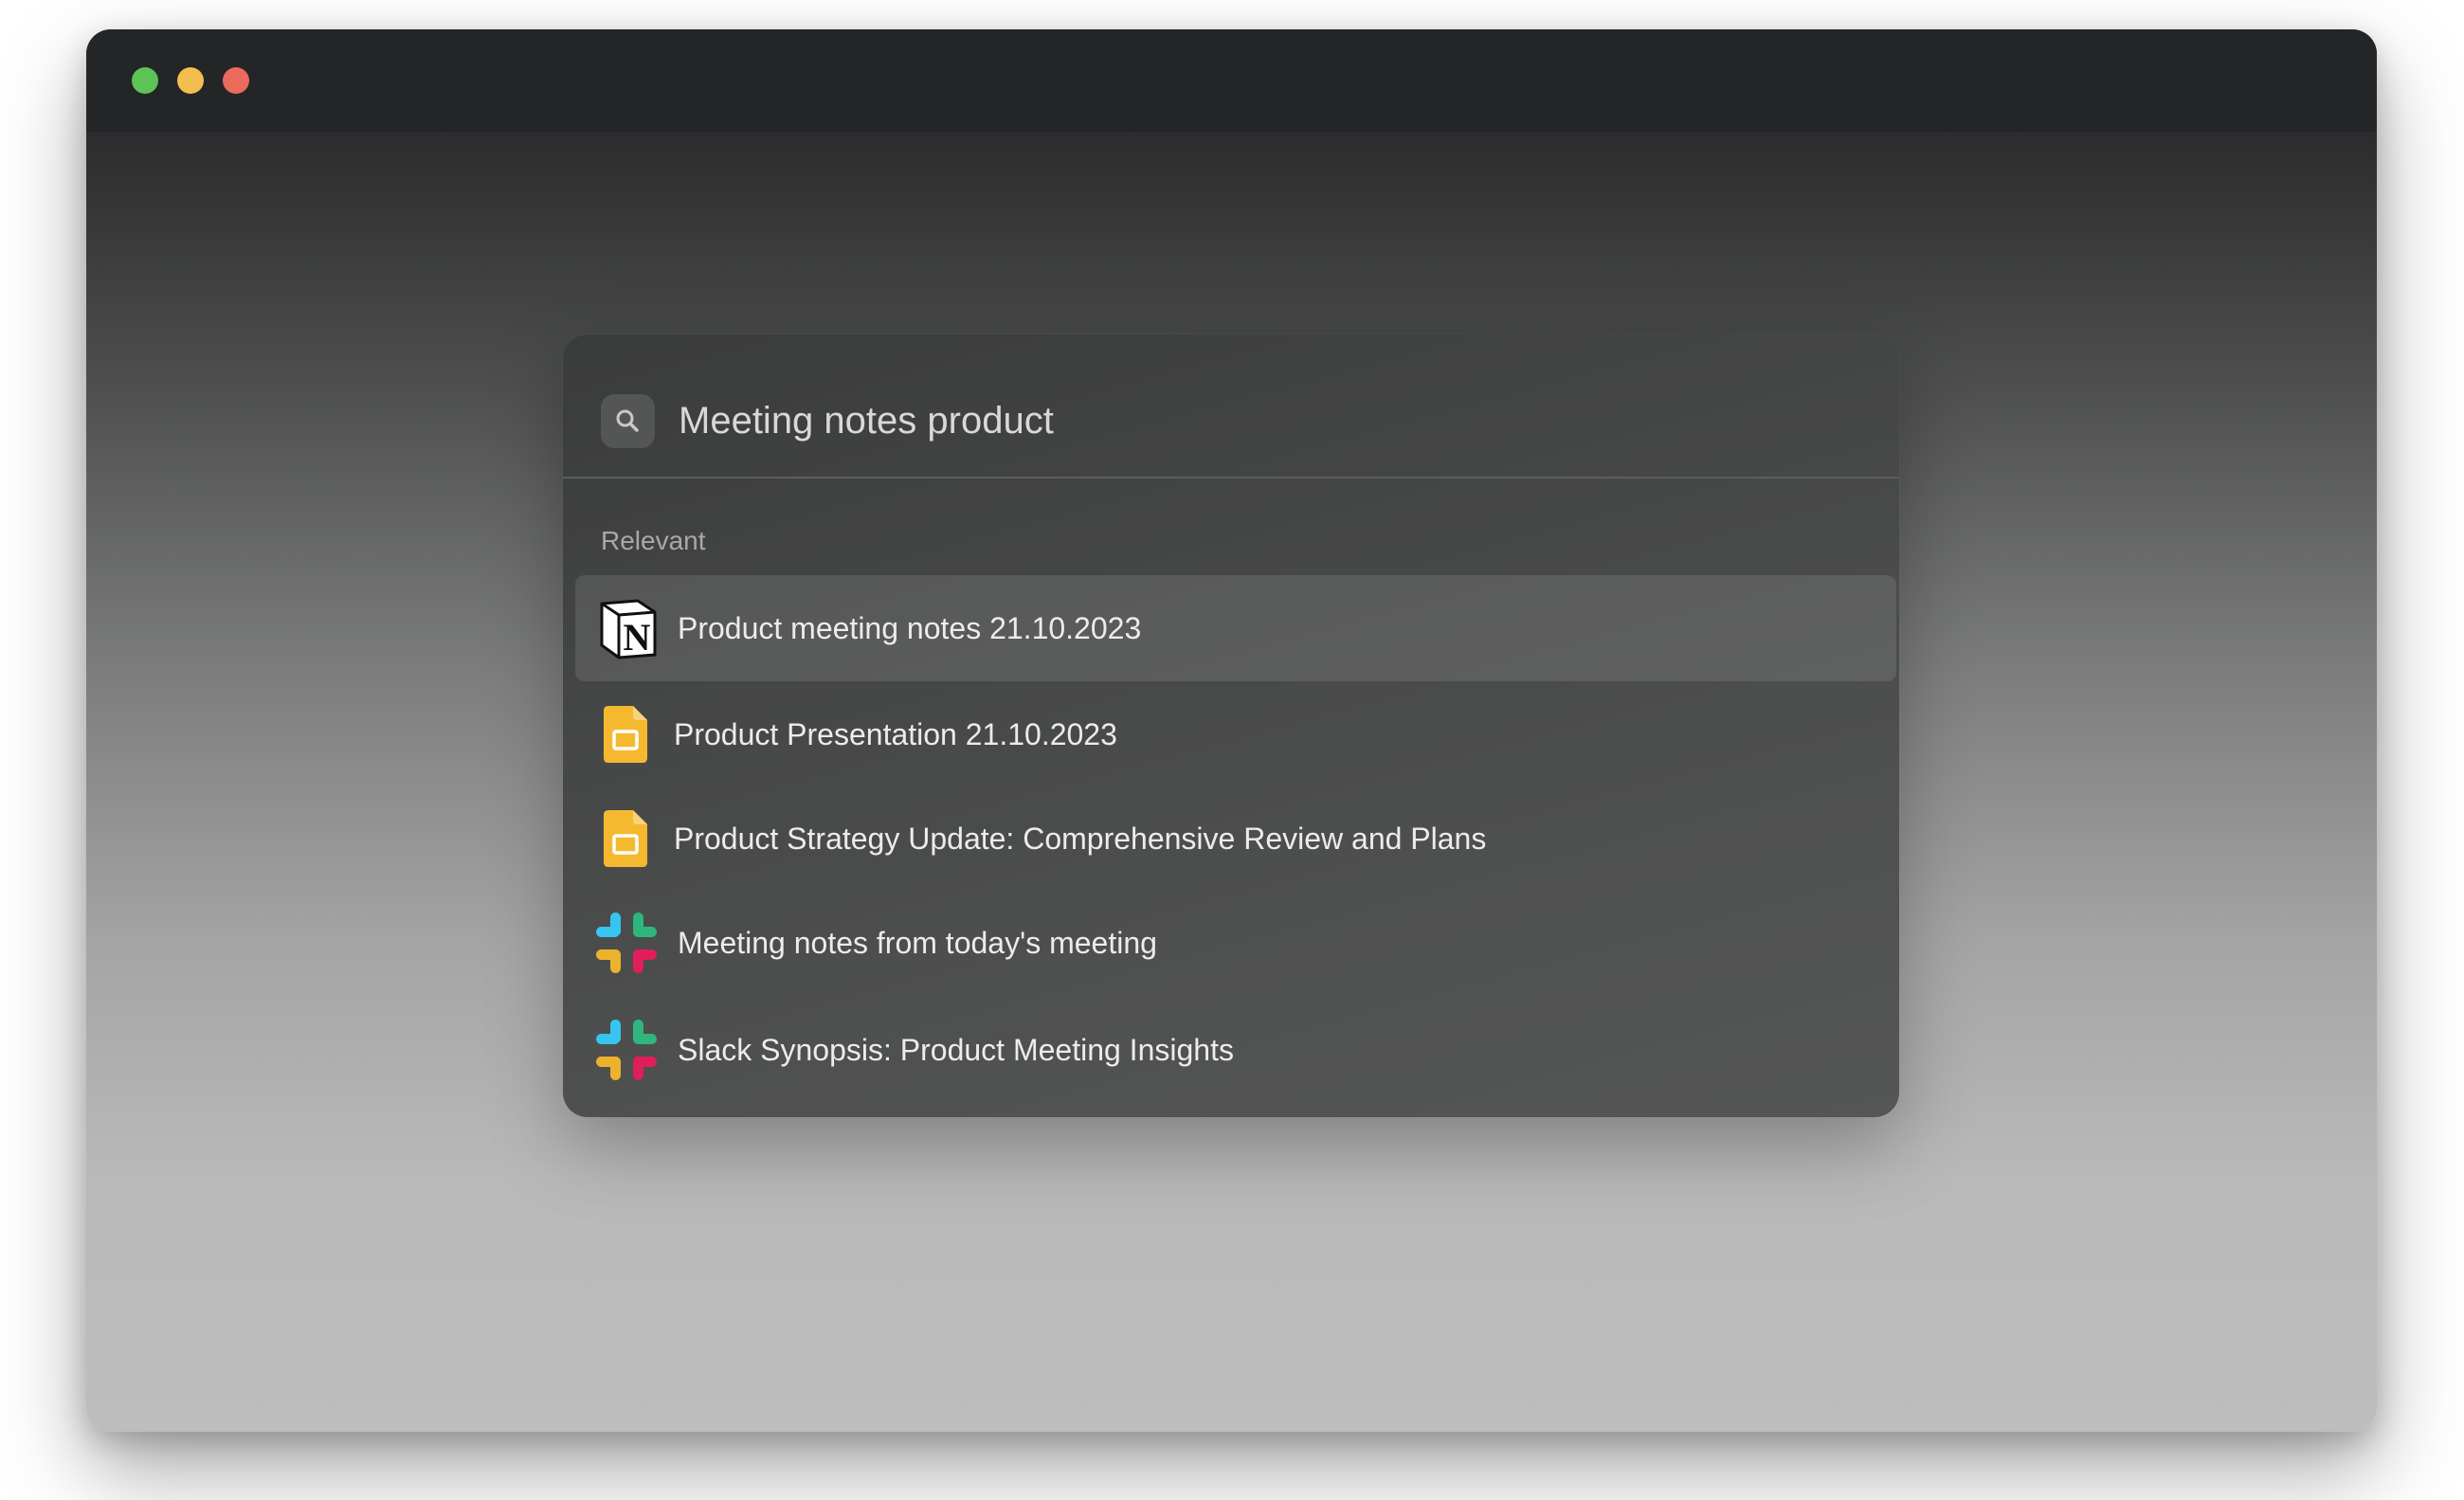 The height and width of the screenshot is (1500, 2464). What do you see at coordinates (1236, 628) in the screenshot?
I see `result-item: N Product meeting notes 21.10.2023` at bounding box center [1236, 628].